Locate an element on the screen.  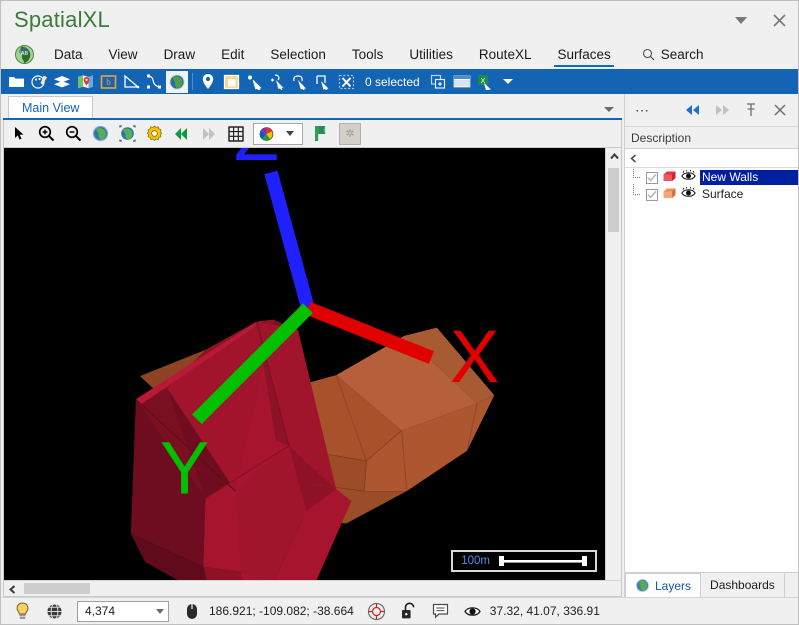
window-map-button is located at coordinates (231, 82).